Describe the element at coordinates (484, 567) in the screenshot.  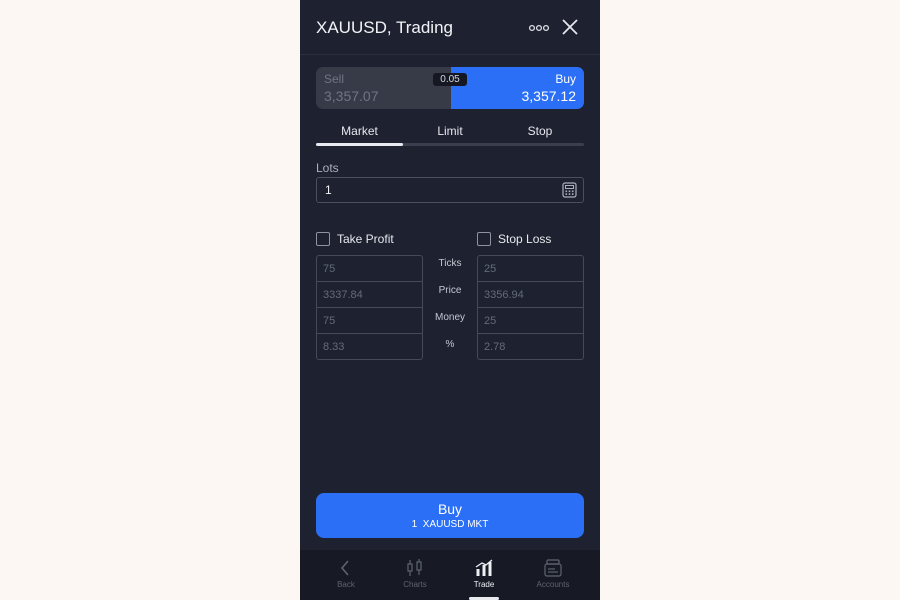
I see `bar-chart-icon` at that location.